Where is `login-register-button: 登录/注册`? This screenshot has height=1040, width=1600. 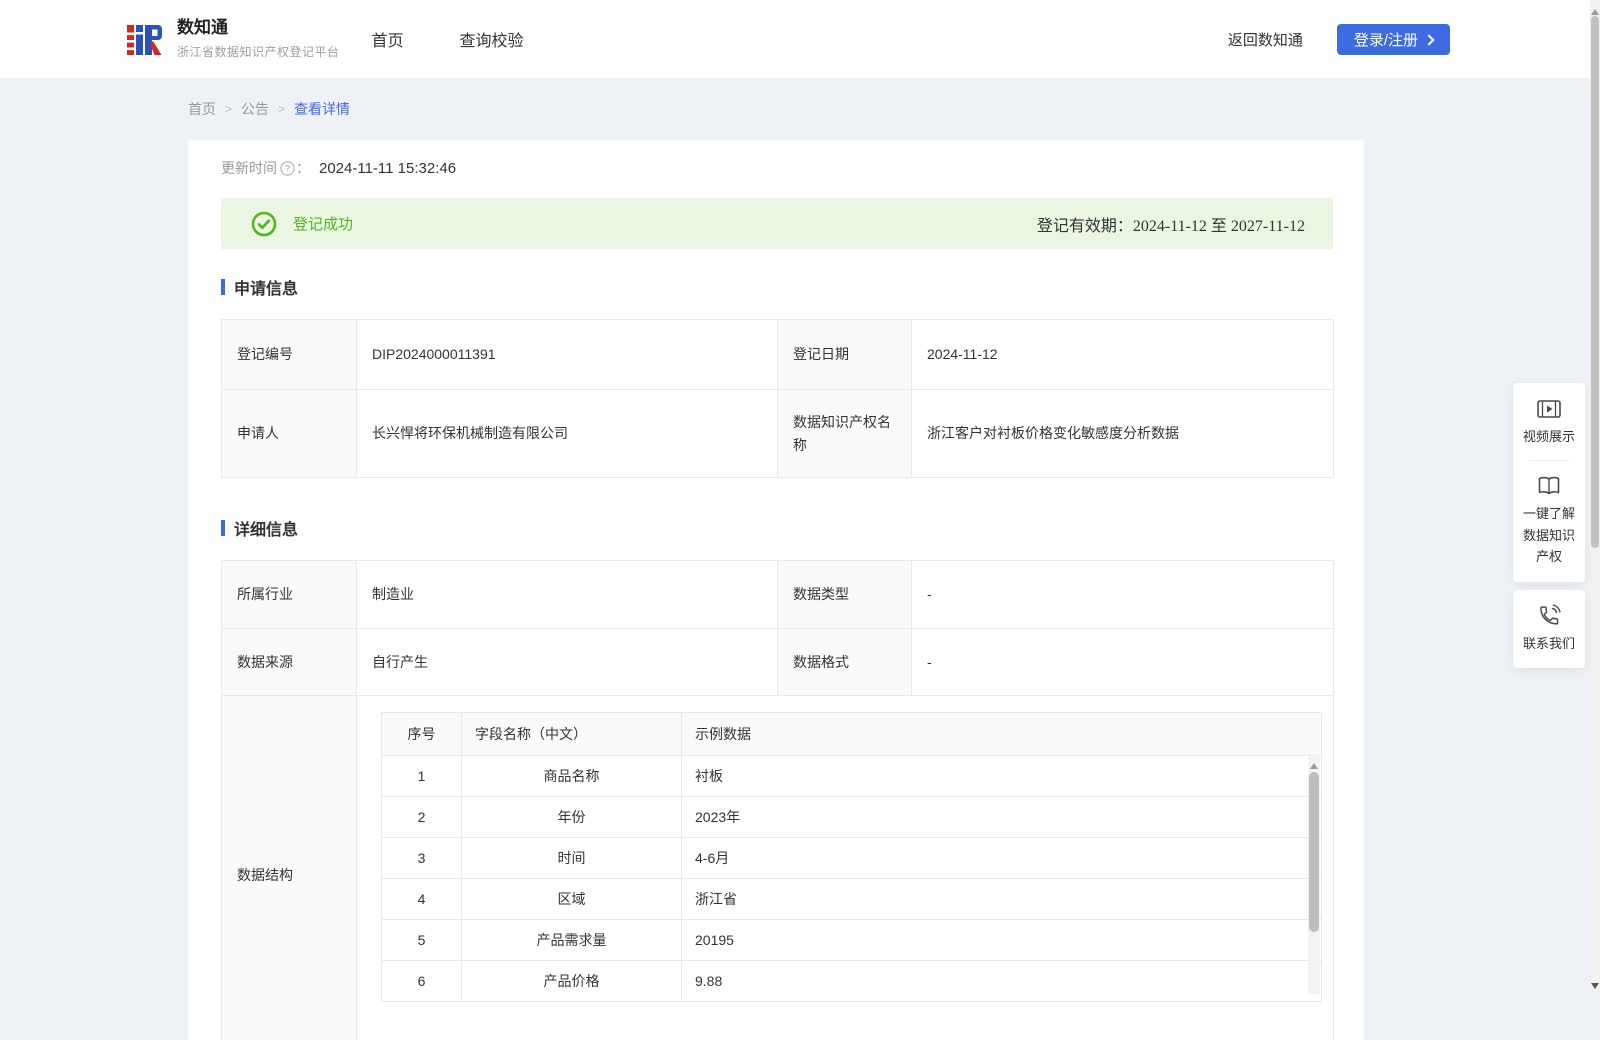
login-register-button: 登录/注册 is located at coordinates (1393, 39).